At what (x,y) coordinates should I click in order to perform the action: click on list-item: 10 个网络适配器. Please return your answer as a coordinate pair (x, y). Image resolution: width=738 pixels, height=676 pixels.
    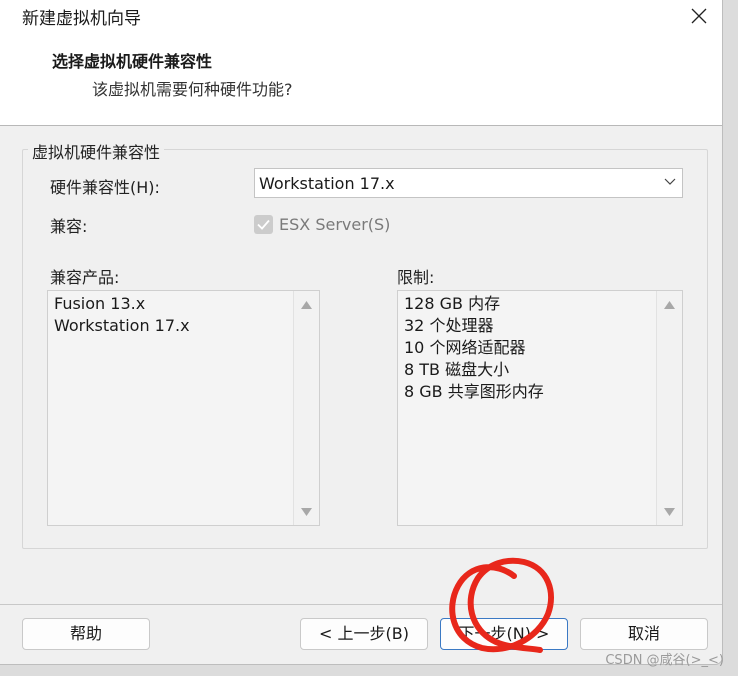
    Looking at the image, I should click on (465, 347).